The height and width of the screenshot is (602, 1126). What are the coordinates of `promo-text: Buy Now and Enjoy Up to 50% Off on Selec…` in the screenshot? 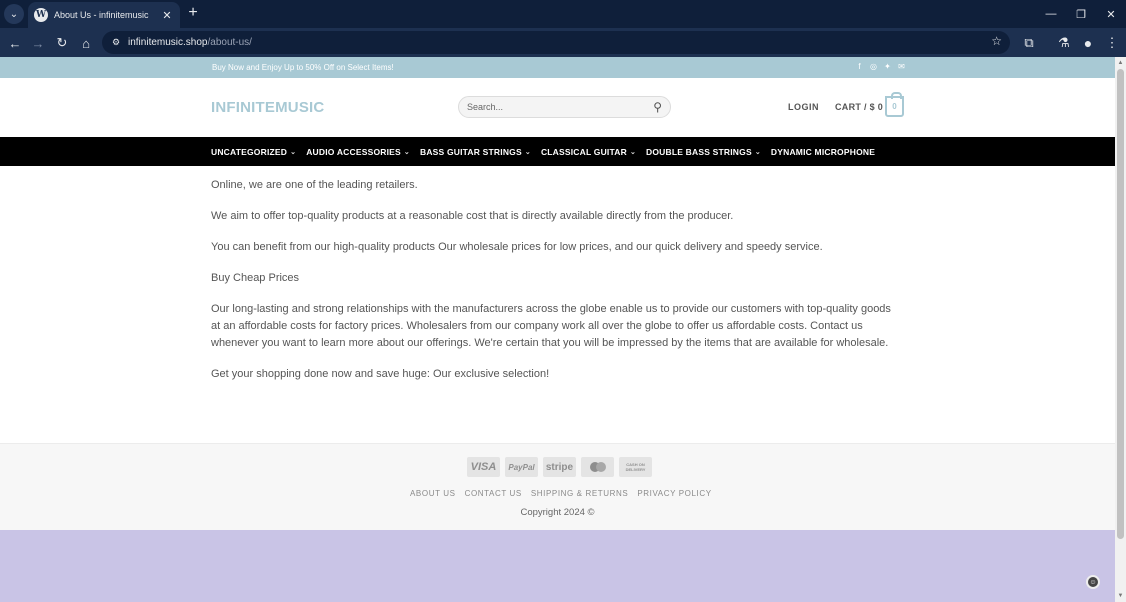 It's located at (303, 67).